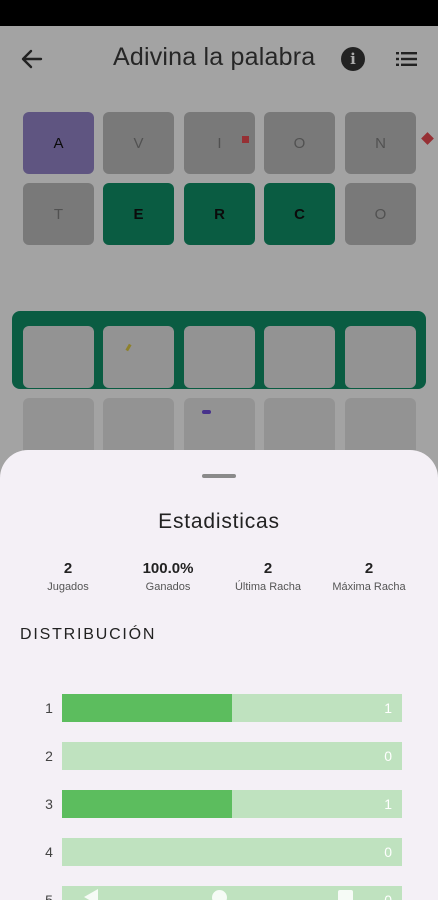  I want to click on stat-label: Última Racha, so click(268, 587).